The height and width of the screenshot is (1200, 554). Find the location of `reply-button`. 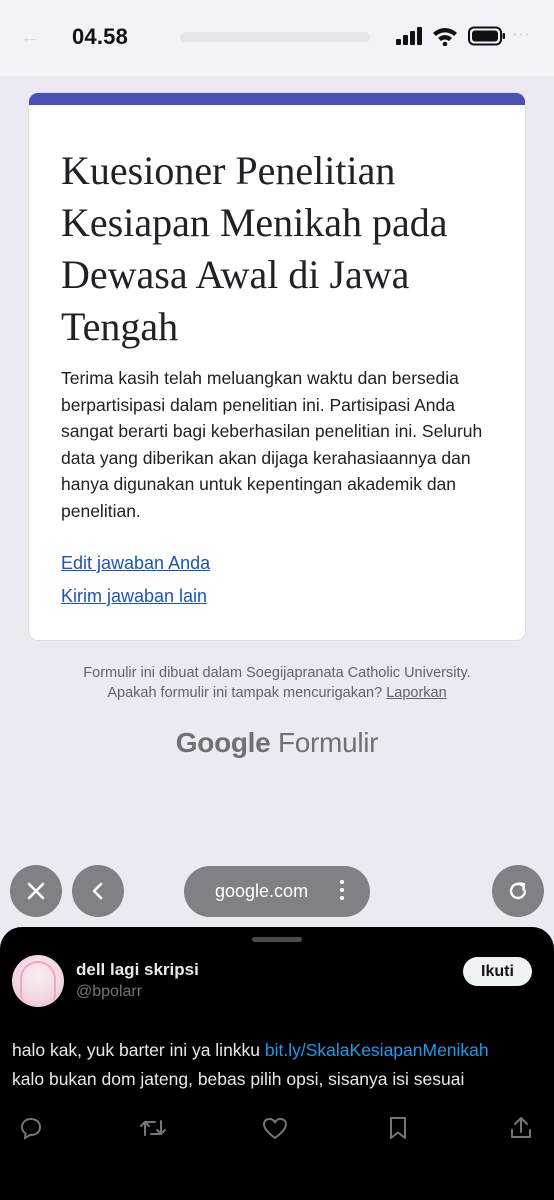

reply-button is located at coordinates (31, 1128).